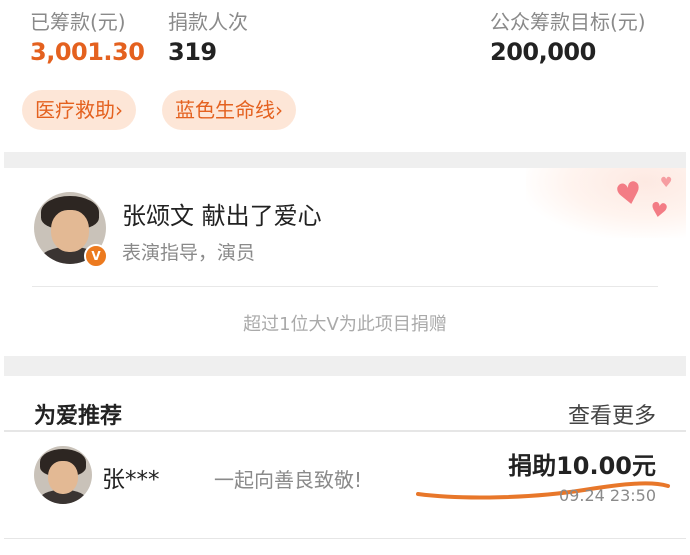 This screenshot has height=555, width=690. Describe the element at coordinates (189, 253) in the screenshot. I see `celebrity-role: 表演指导，演员` at that location.